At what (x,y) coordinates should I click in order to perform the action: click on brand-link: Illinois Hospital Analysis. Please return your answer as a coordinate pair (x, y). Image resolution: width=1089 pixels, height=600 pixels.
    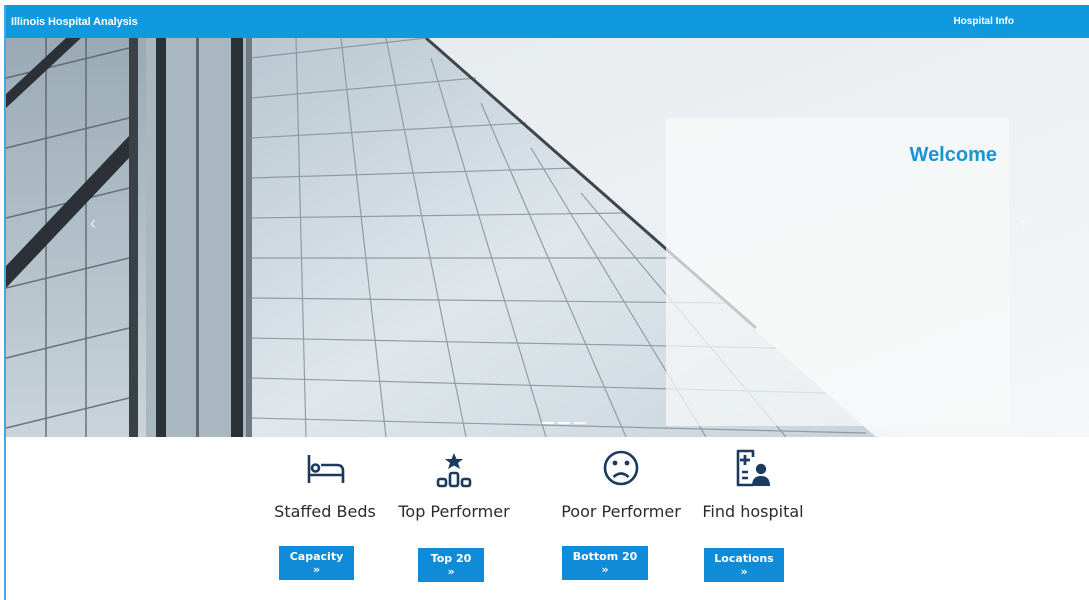
    Looking at the image, I should click on (74, 22).